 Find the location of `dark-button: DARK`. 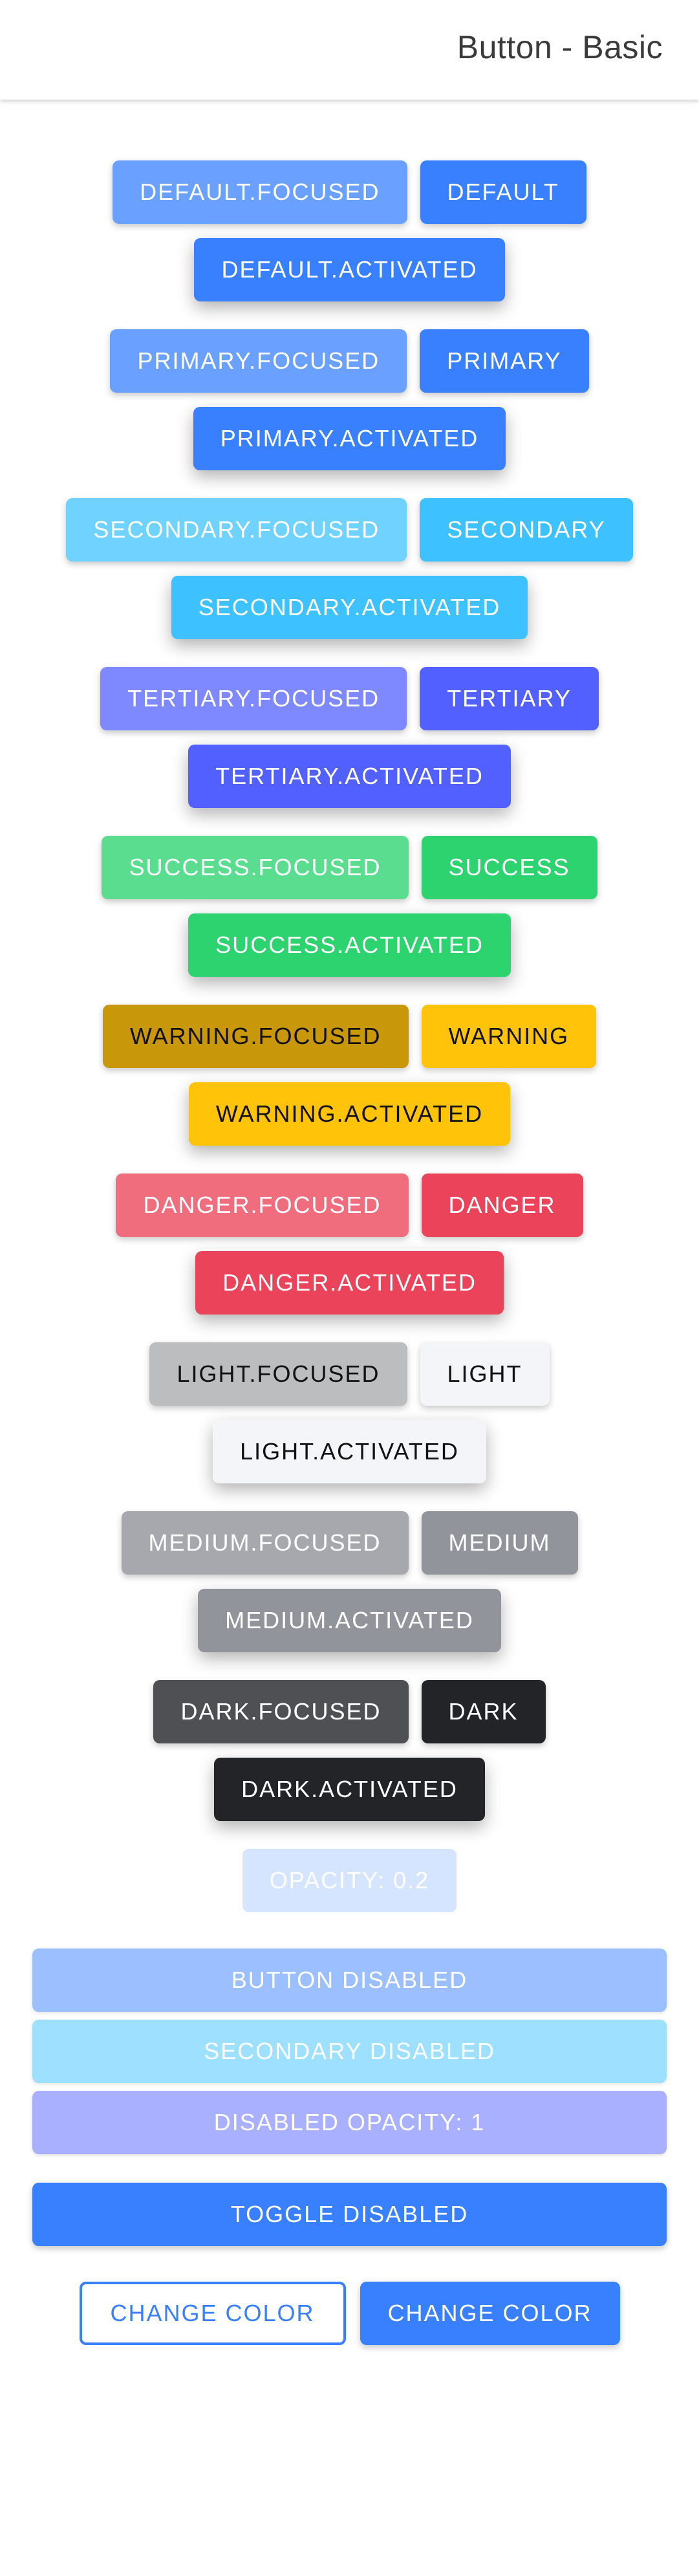

dark-button: DARK is located at coordinates (483, 1711).